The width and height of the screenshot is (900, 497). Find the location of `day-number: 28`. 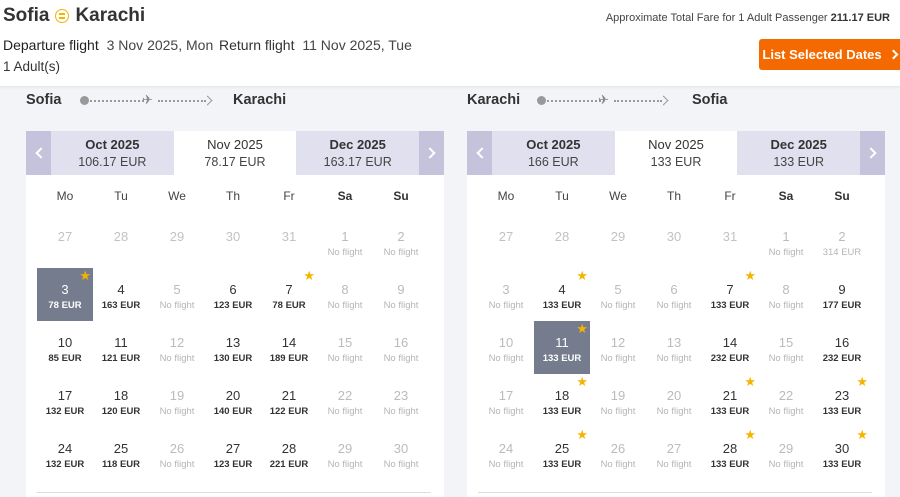

day-number: 28 is located at coordinates (289, 448).